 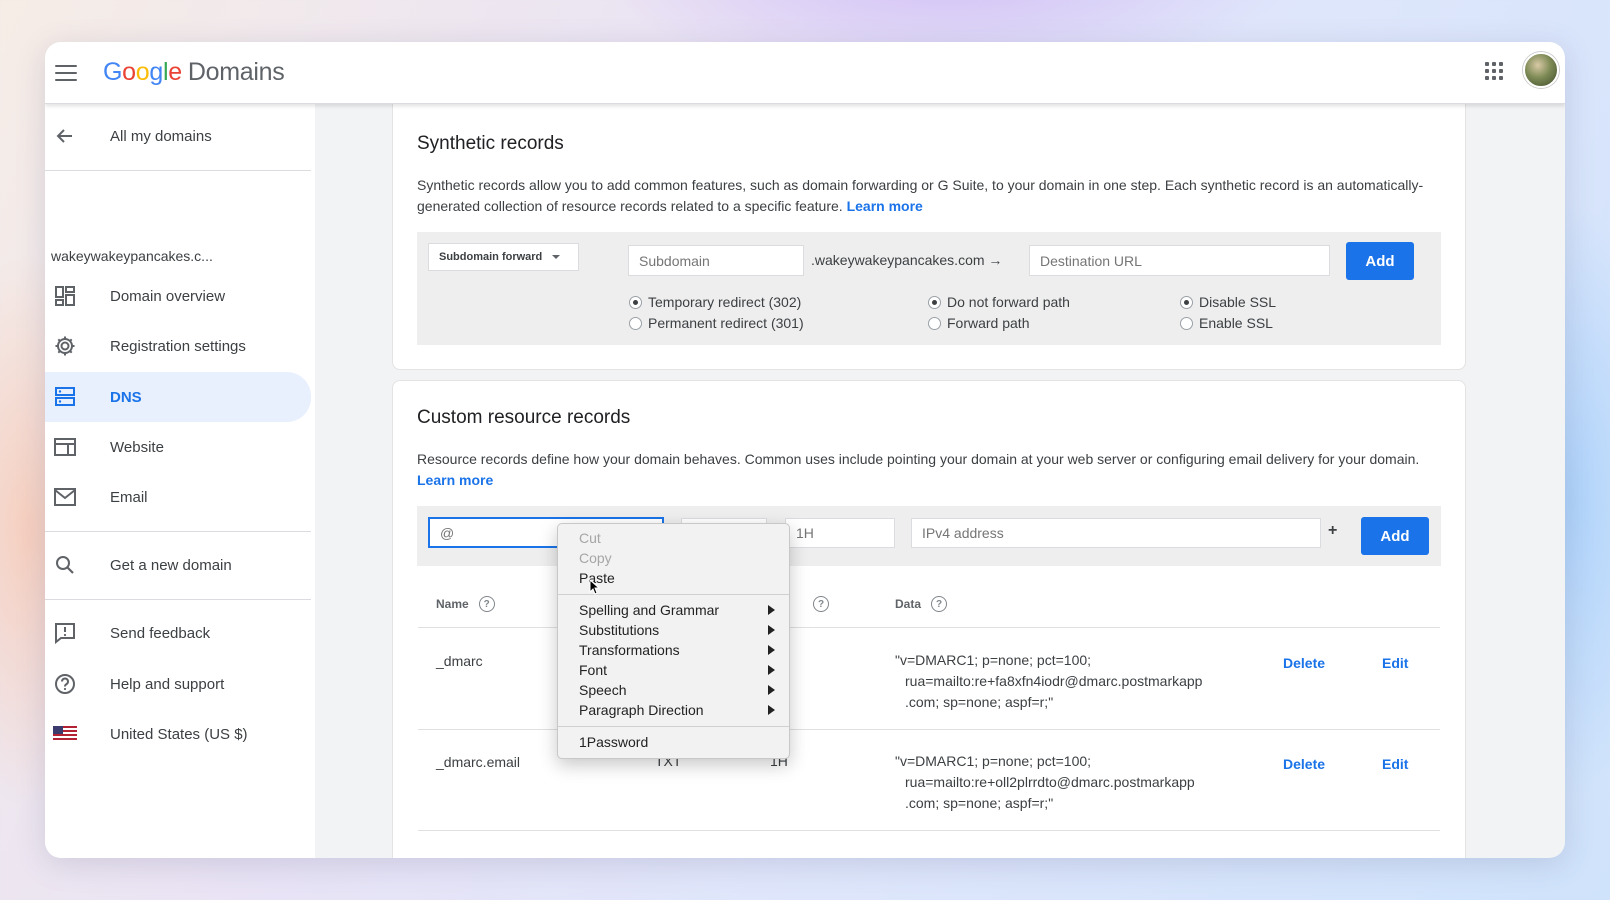 I want to click on get-new-domain: Get a new domain, so click(x=178, y=565).